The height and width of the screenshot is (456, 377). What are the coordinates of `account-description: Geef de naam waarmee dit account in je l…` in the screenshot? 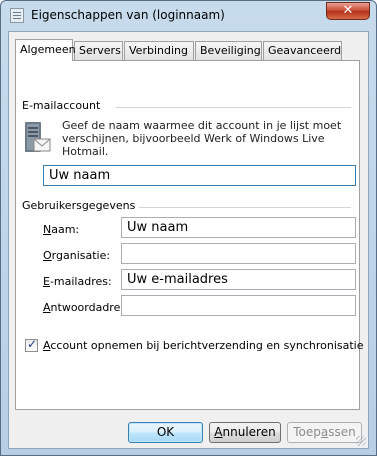 It's located at (202, 138).